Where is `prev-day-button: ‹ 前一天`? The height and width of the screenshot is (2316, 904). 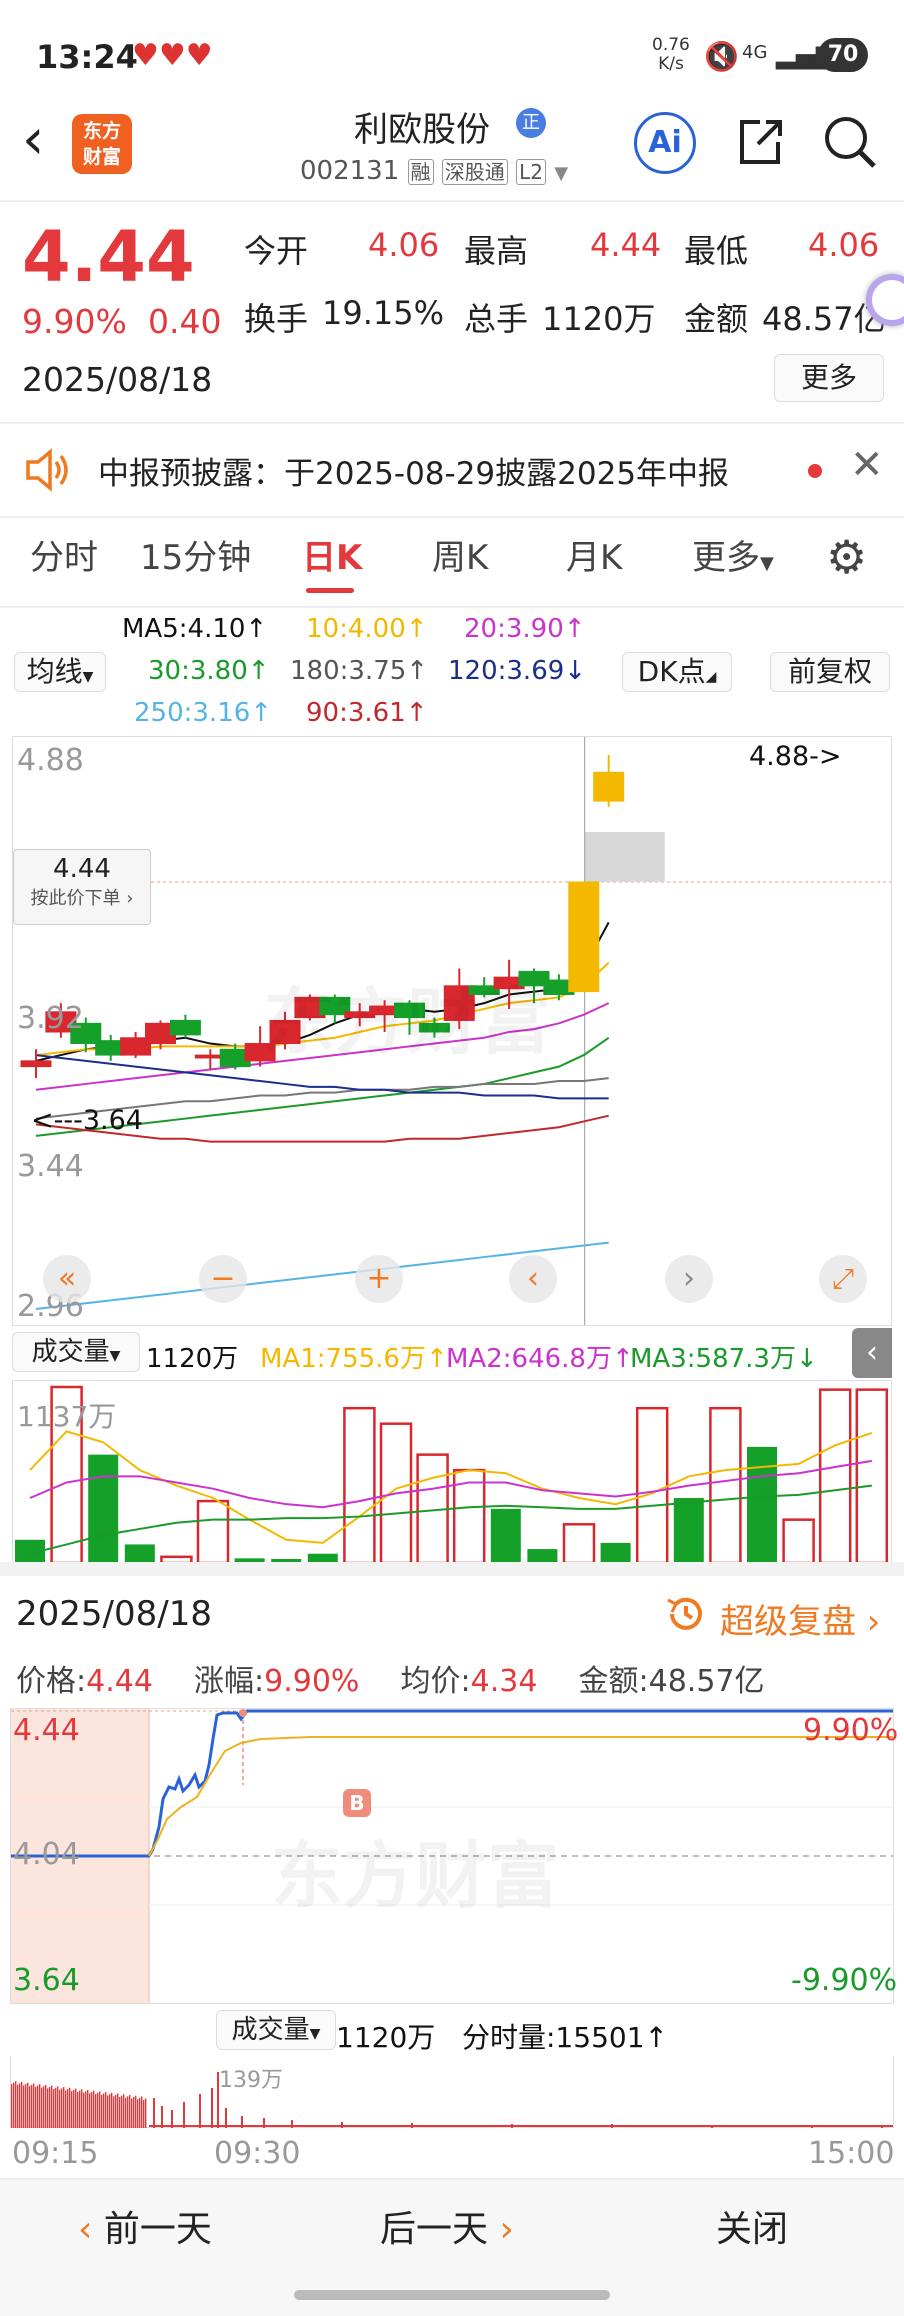 prev-day-button: ‹ 前一天 is located at coordinates (145, 2226).